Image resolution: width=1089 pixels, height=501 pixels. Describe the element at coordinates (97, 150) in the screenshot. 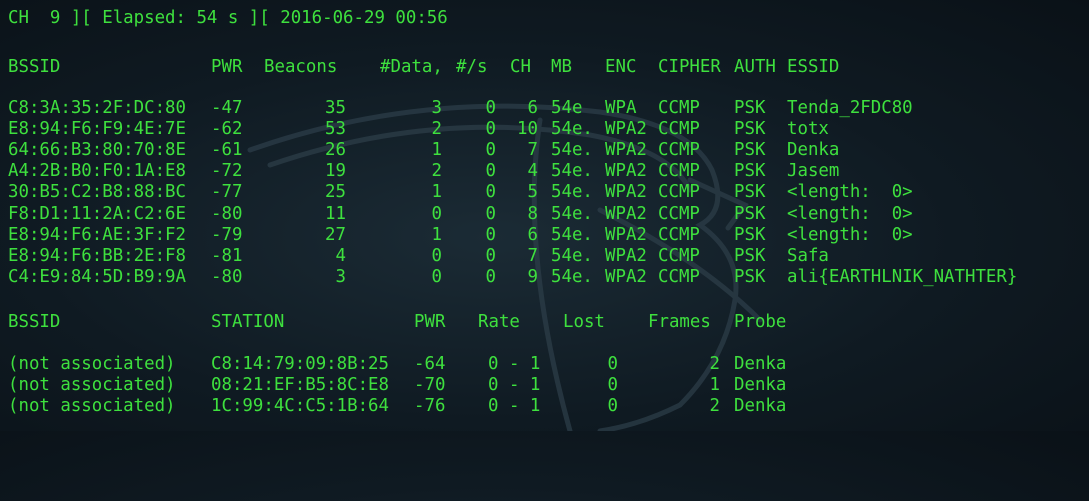

I see `cell-bssid: 64:66:B3:80:70:8E` at that location.